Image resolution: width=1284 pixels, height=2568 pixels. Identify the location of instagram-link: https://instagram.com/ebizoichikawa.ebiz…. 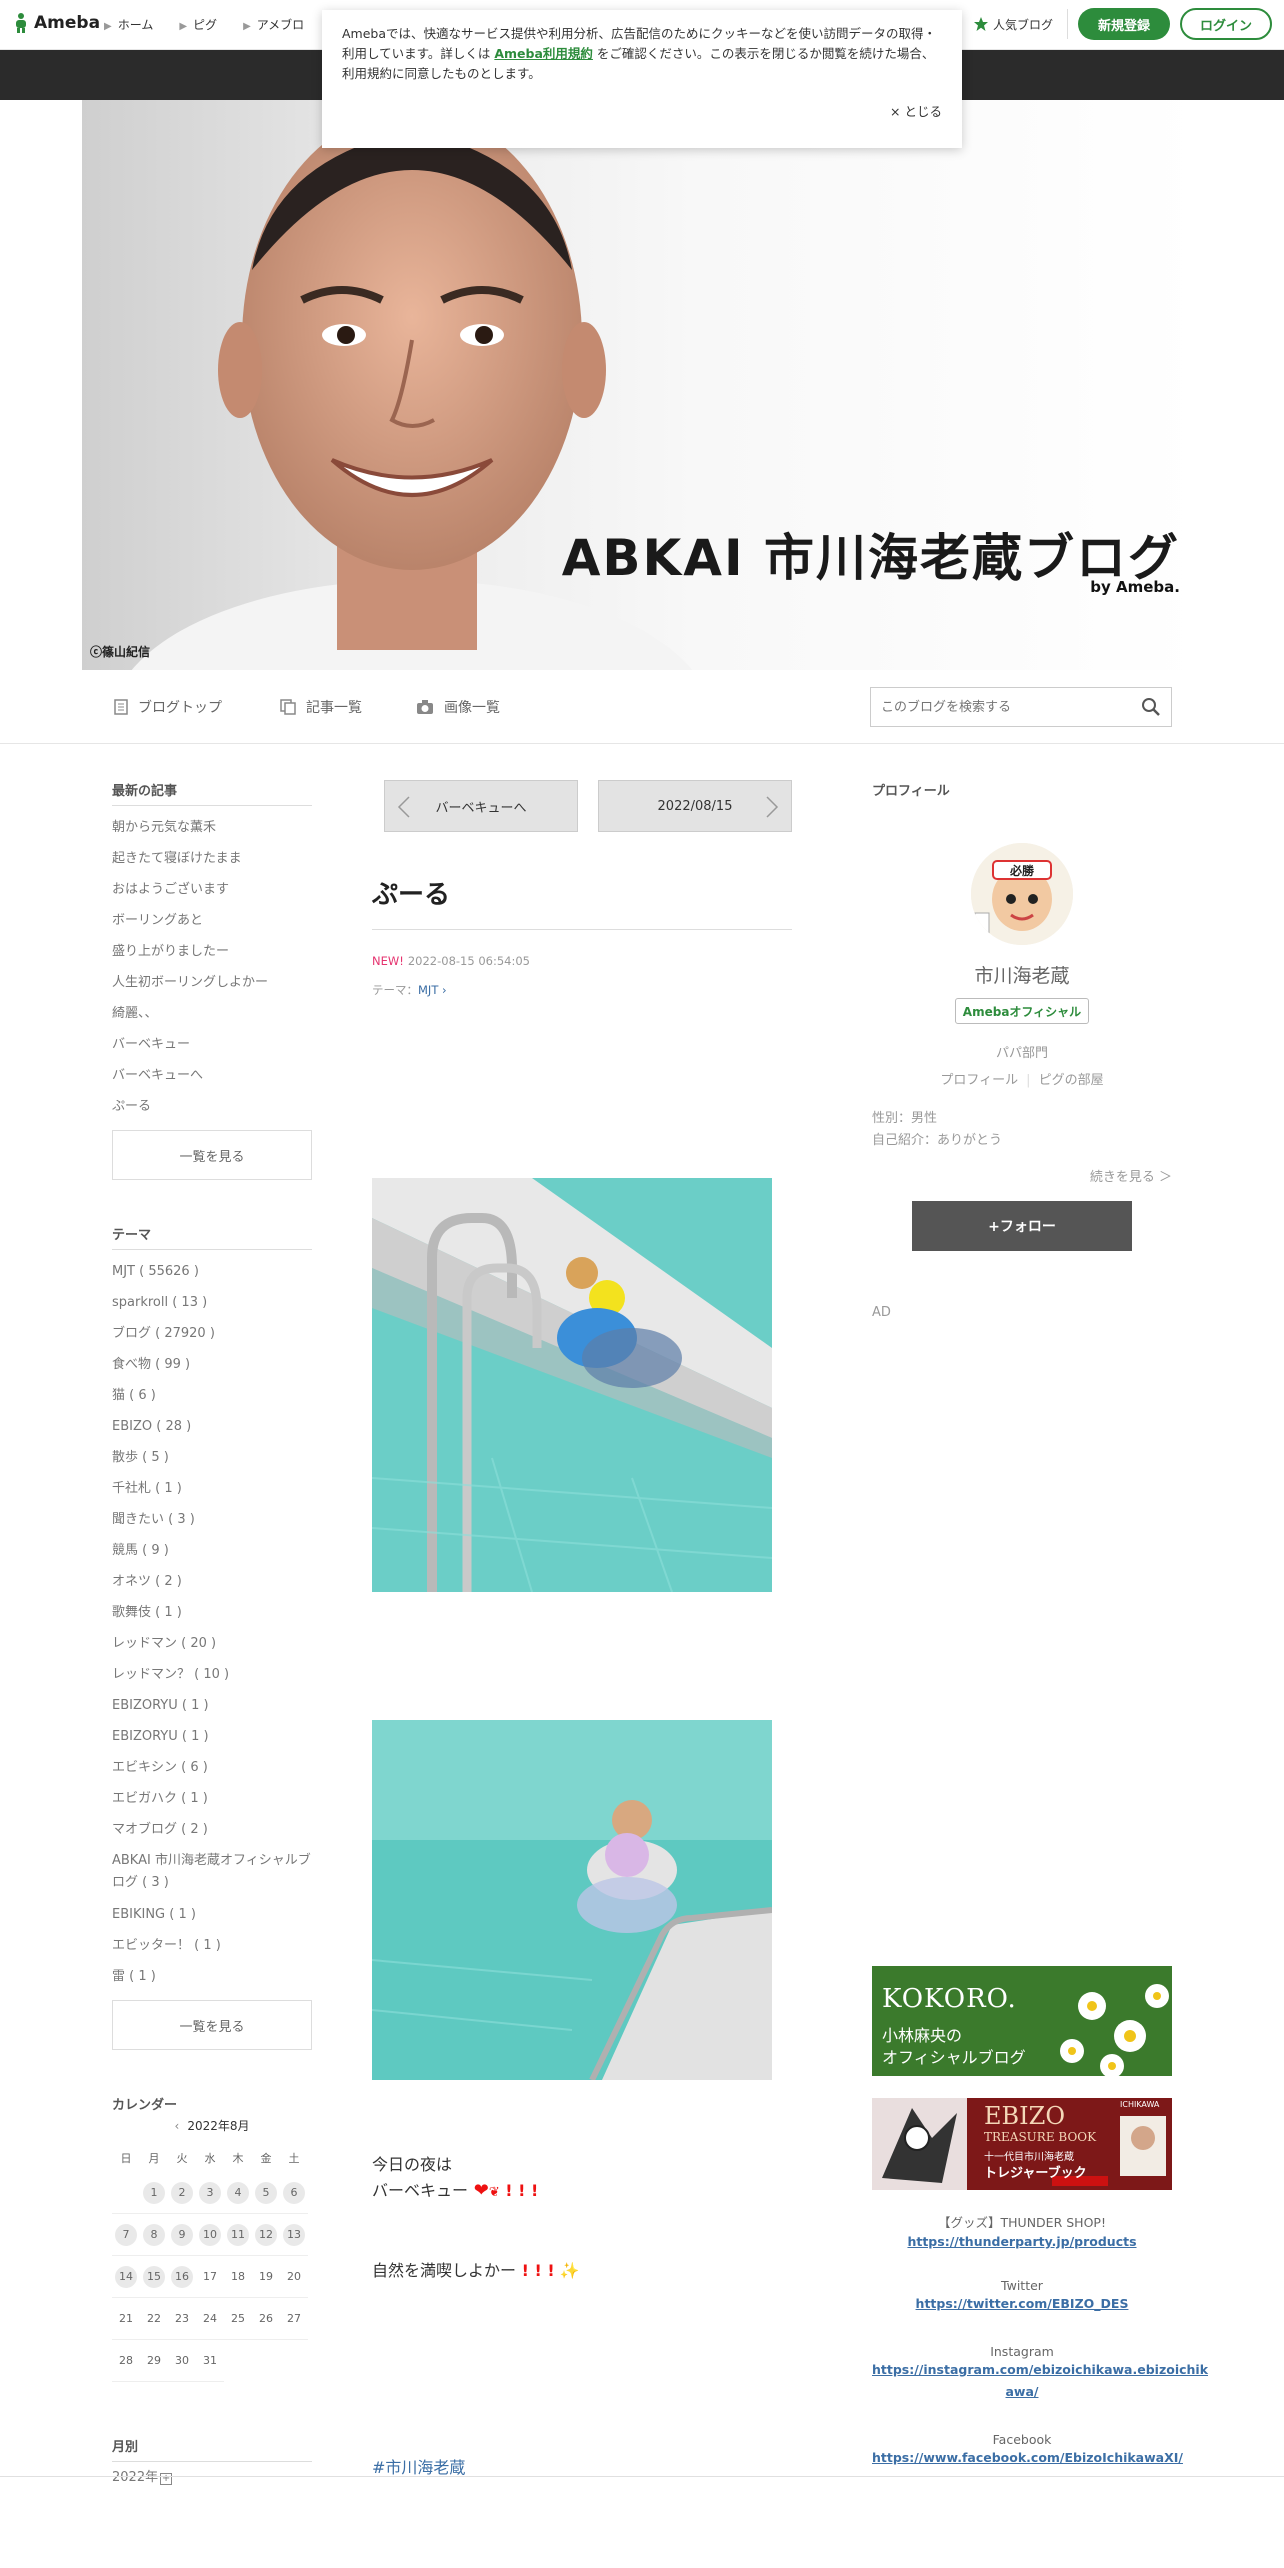
(1040, 2370).